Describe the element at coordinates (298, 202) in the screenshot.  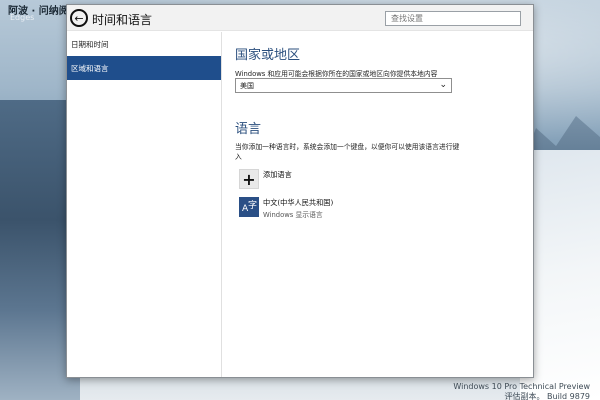
I see `language-name: 中文(中华人民共和国)` at that location.